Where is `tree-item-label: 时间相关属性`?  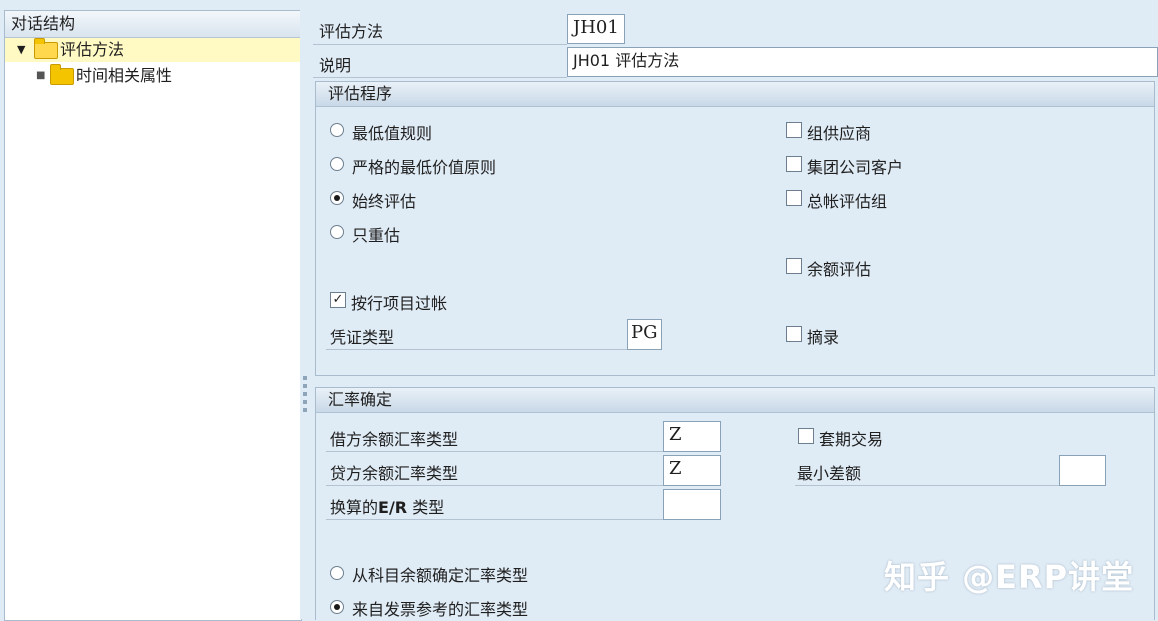 tree-item-label: 时间相关属性 is located at coordinates (124, 75).